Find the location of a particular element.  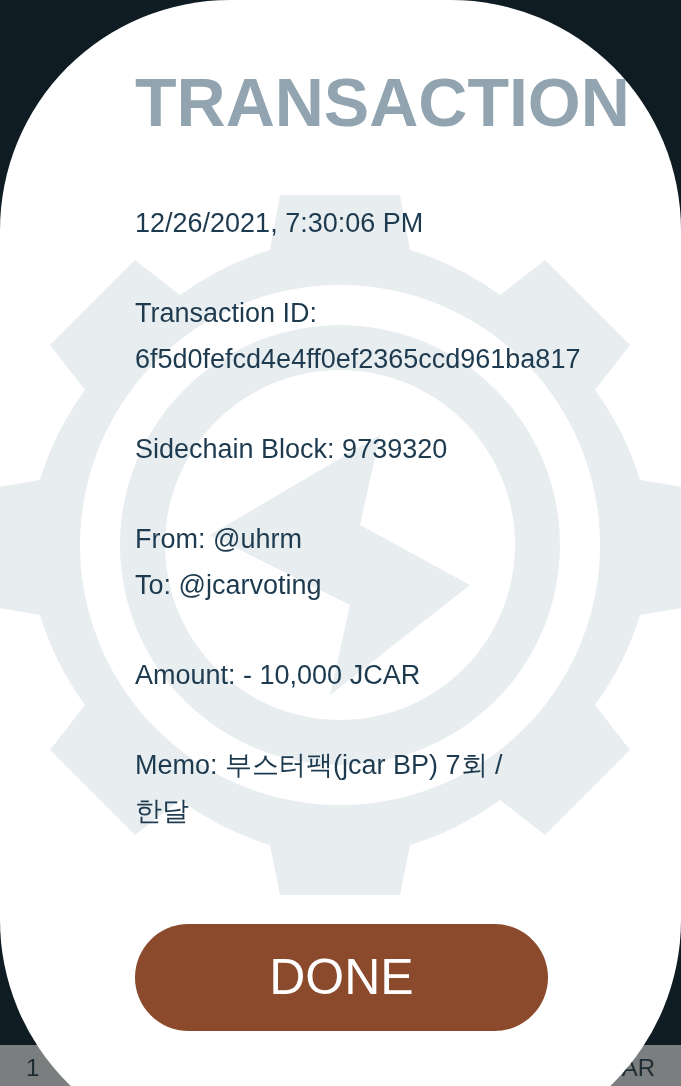

memo-text: Memo: 부스터팩(jcar BP) 7회 / 한달 is located at coordinates (319, 788).